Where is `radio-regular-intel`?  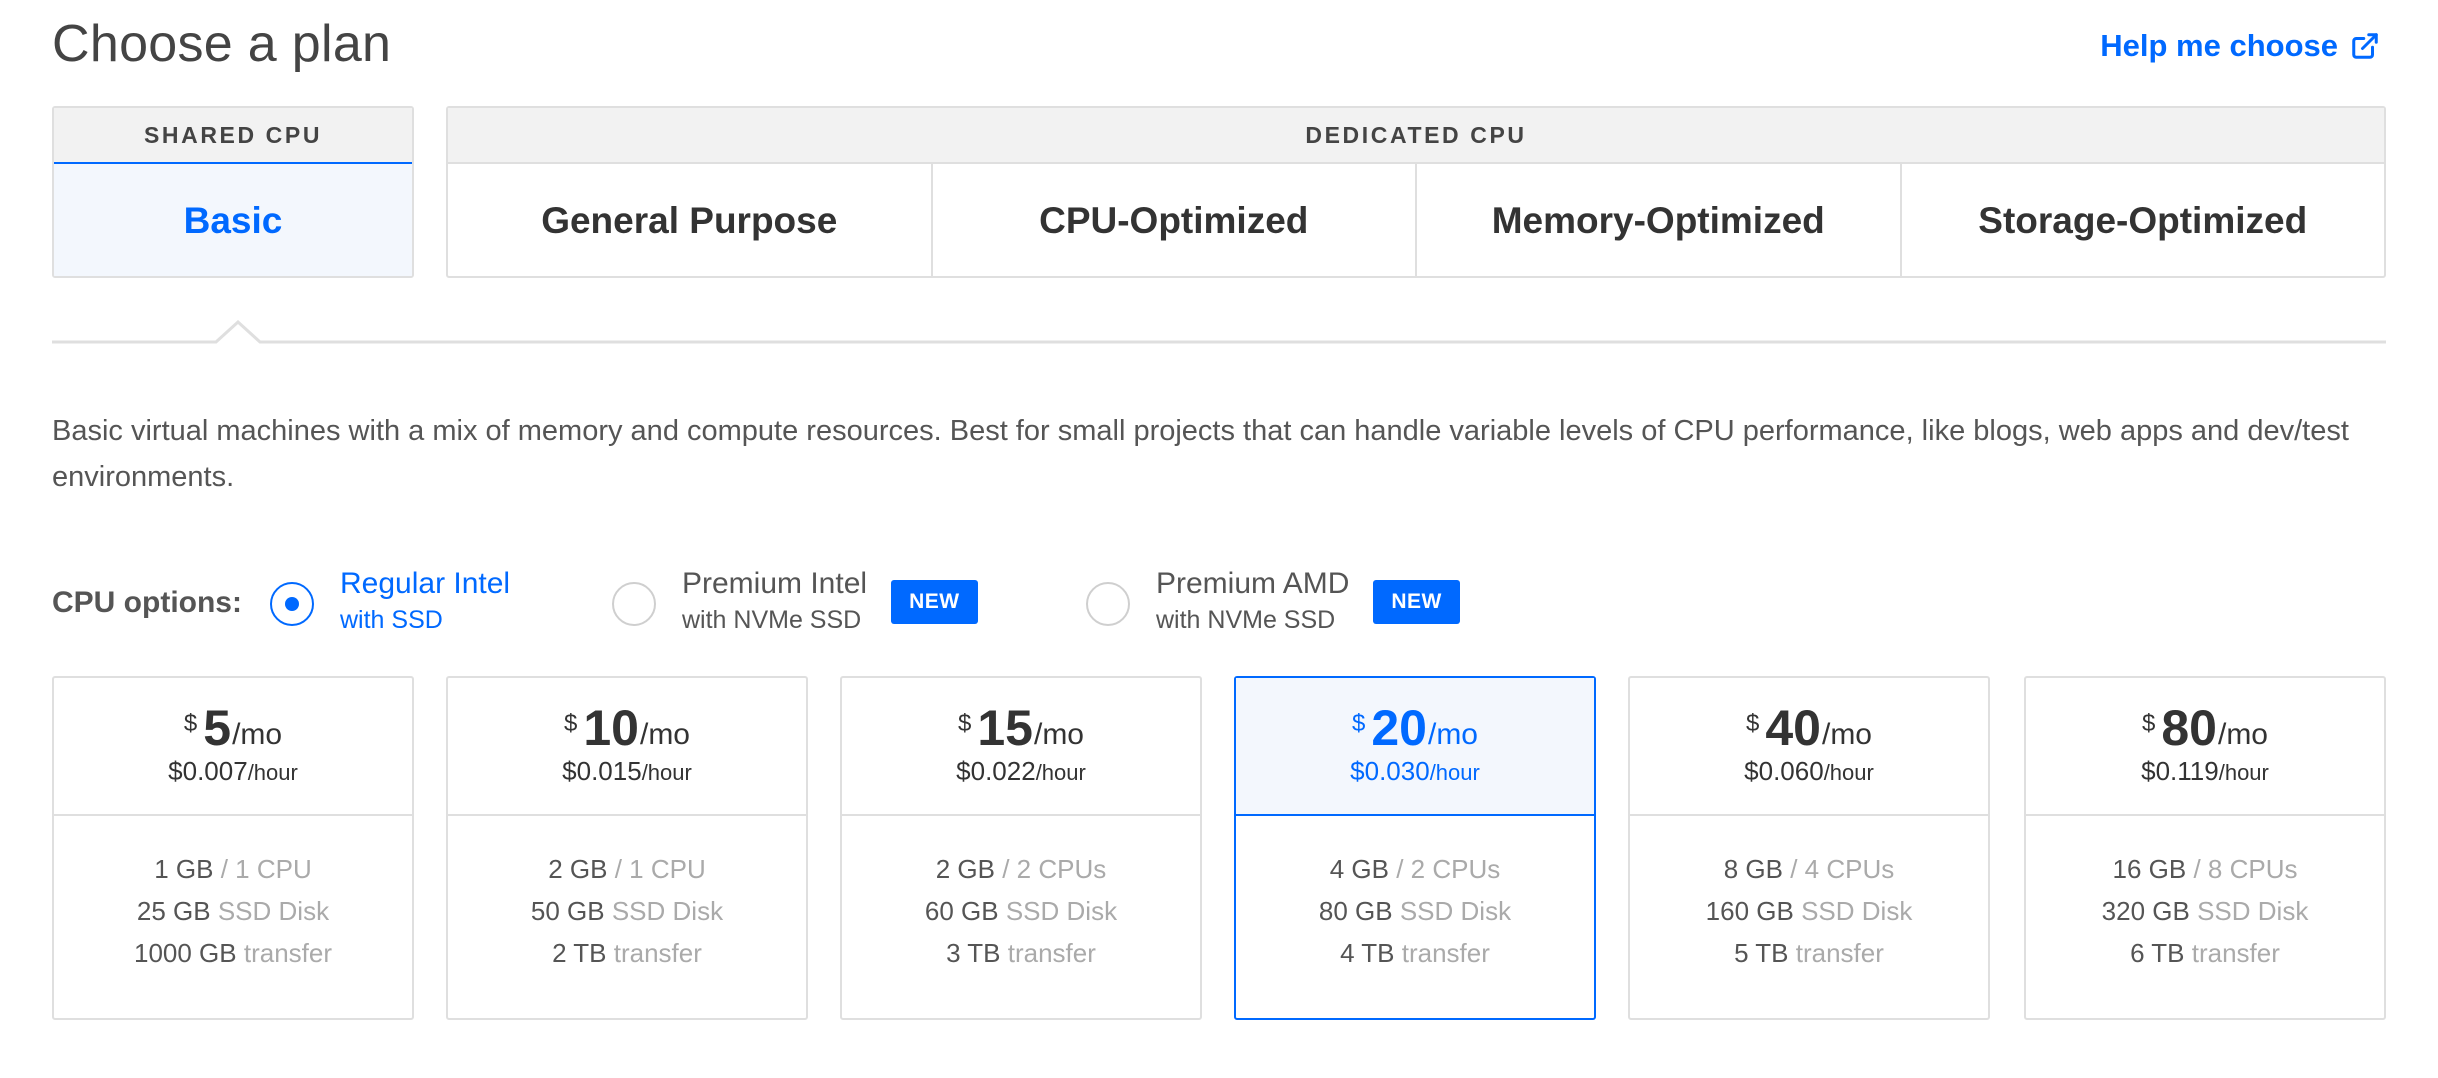
radio-regular-intel is located at coordinates (292, 604).